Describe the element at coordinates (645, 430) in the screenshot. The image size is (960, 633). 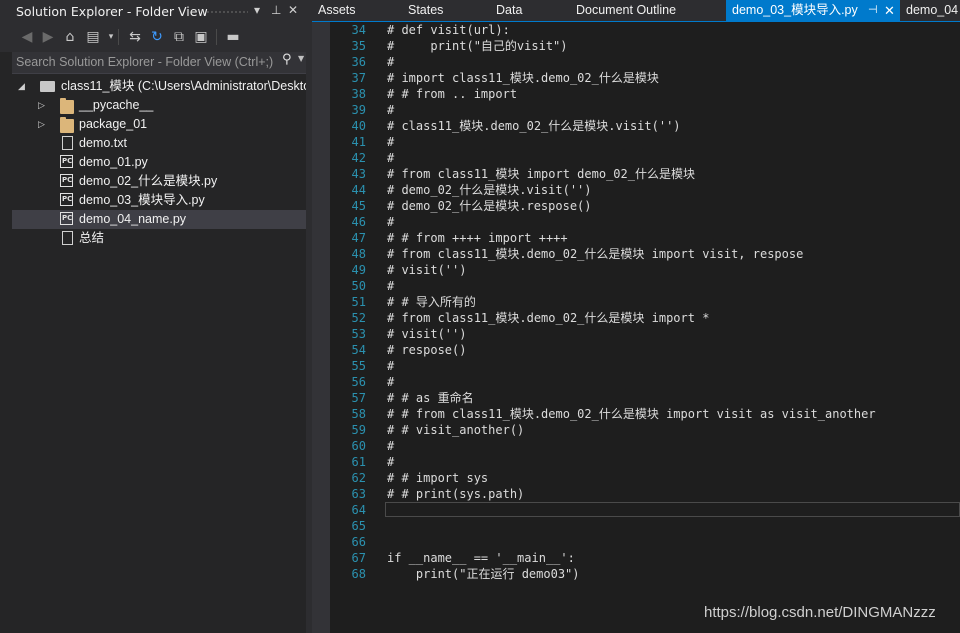
I see `code-line: 59 # # visit_another()` at that location.